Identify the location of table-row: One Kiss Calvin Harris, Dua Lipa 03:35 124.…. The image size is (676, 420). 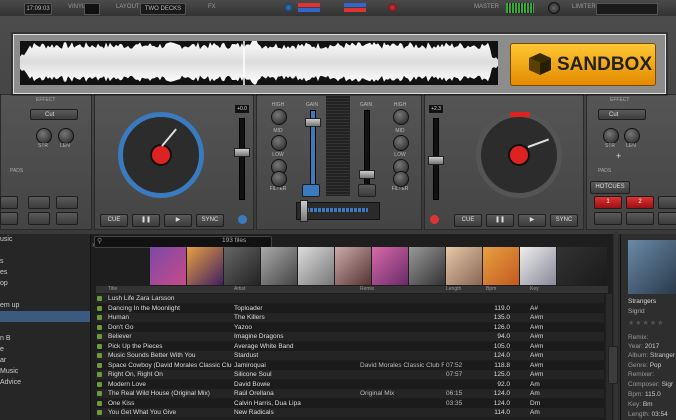
(350, 403).